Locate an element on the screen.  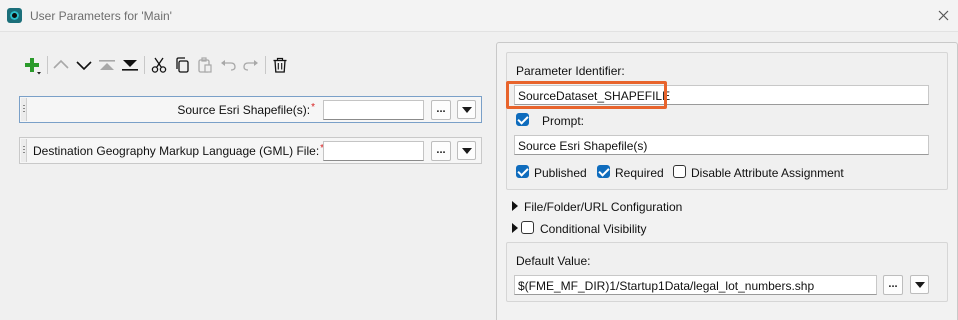
add-parameter-button is located at coordinates (32, 65).